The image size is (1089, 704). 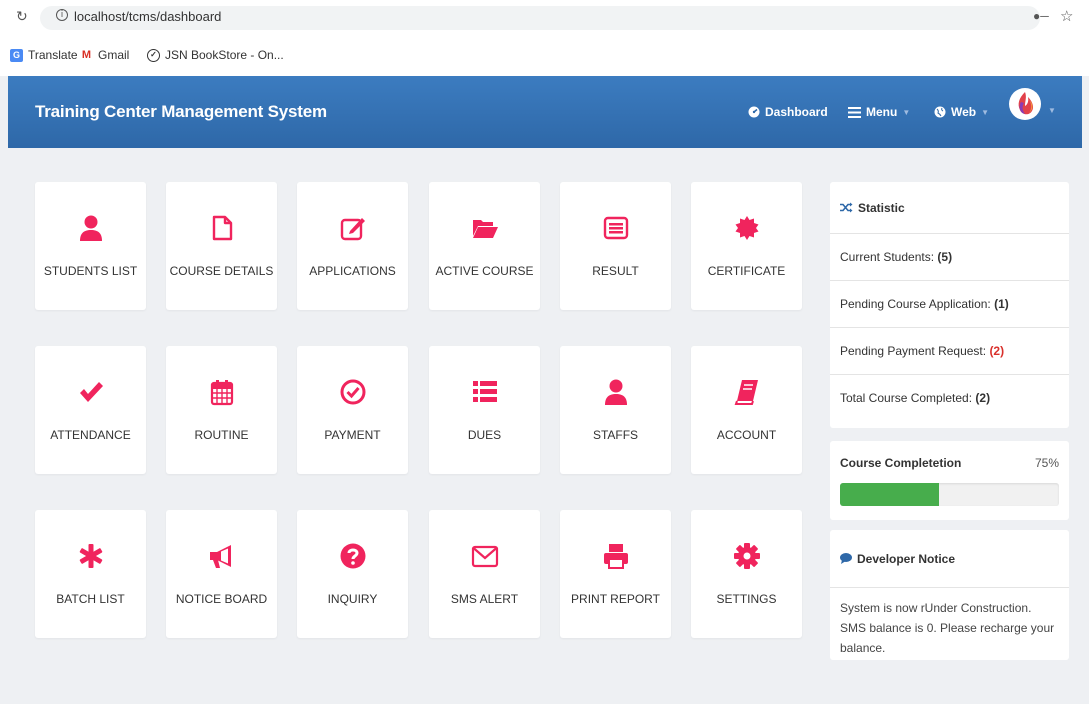 What do you see at coordinates (1046, 463) in the screenshot?
I see `progress-percent: 75%` at bounding box center [1046, 463].